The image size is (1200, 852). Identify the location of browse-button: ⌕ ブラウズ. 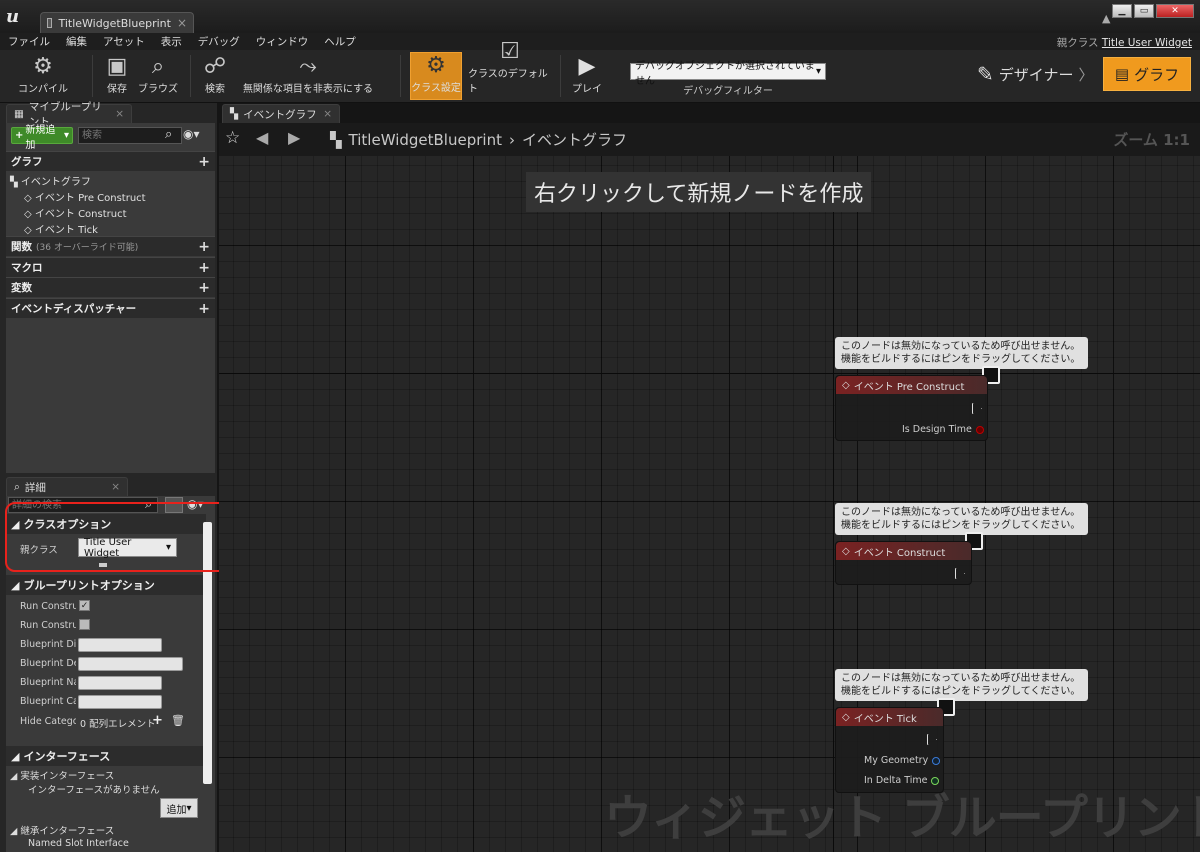
(158, 76).